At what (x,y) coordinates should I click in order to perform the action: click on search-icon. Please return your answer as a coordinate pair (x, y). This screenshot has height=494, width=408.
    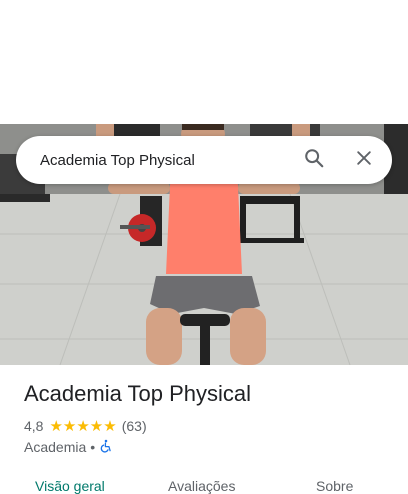
    Looking at the image, I should click on (314, 160).